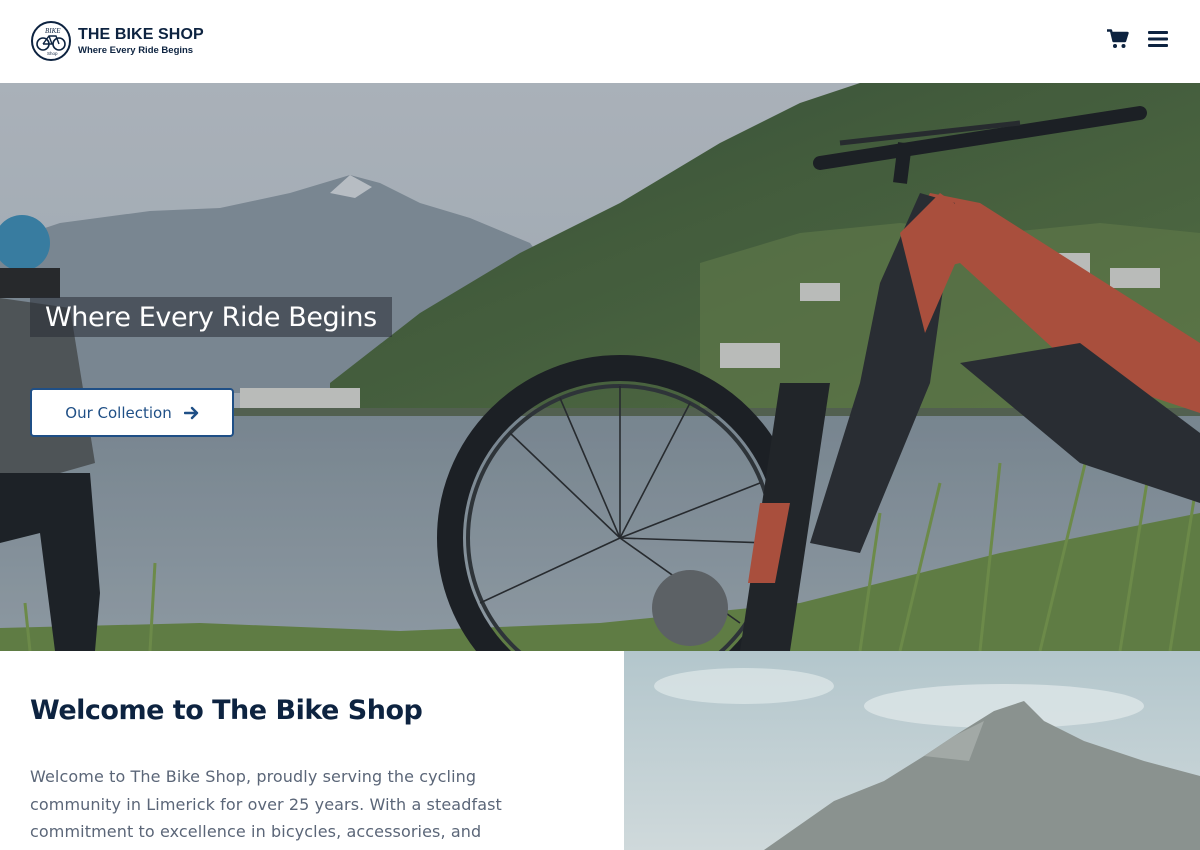  I want to click on arrow-right-icon, so click(190, 412).